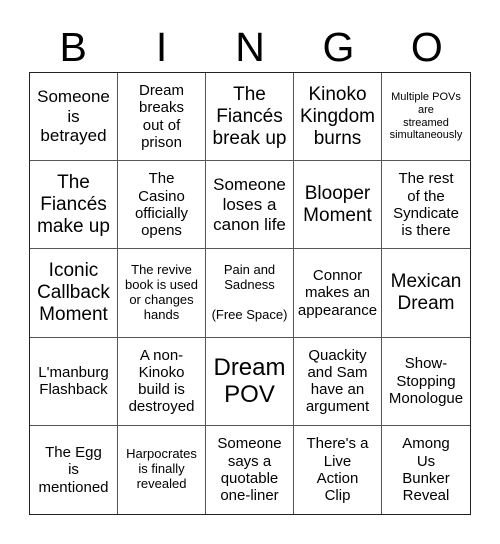 Image resolution: width=500 pixels, height=544 pixels. I want to click on bingo-cell: Someone is betrayed, so click(74, 117).